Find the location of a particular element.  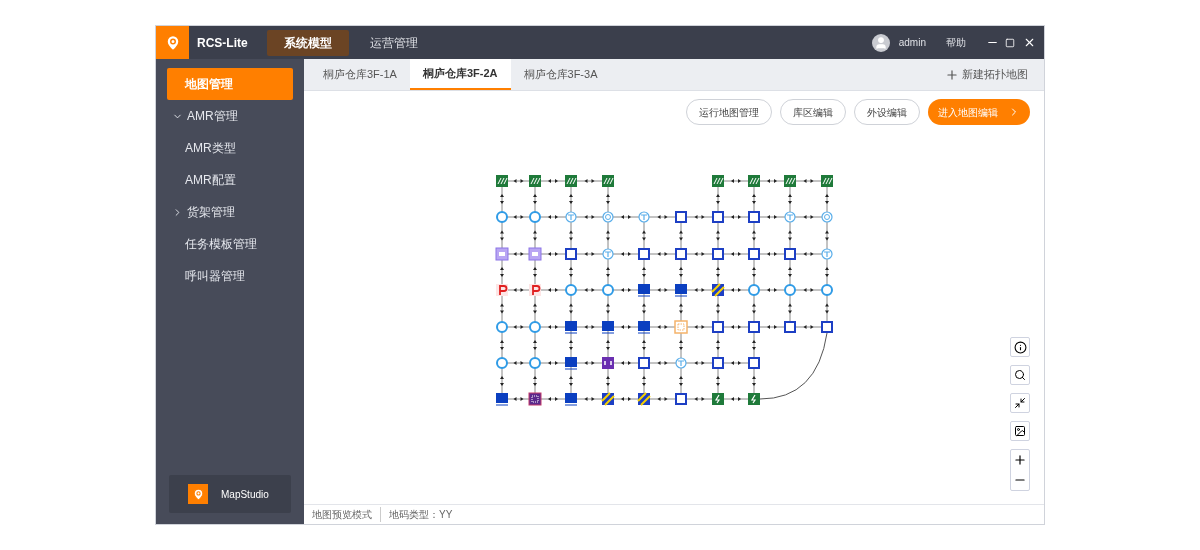

toolbar-button: 运行地图管理 is located at coordinates (729, 112).